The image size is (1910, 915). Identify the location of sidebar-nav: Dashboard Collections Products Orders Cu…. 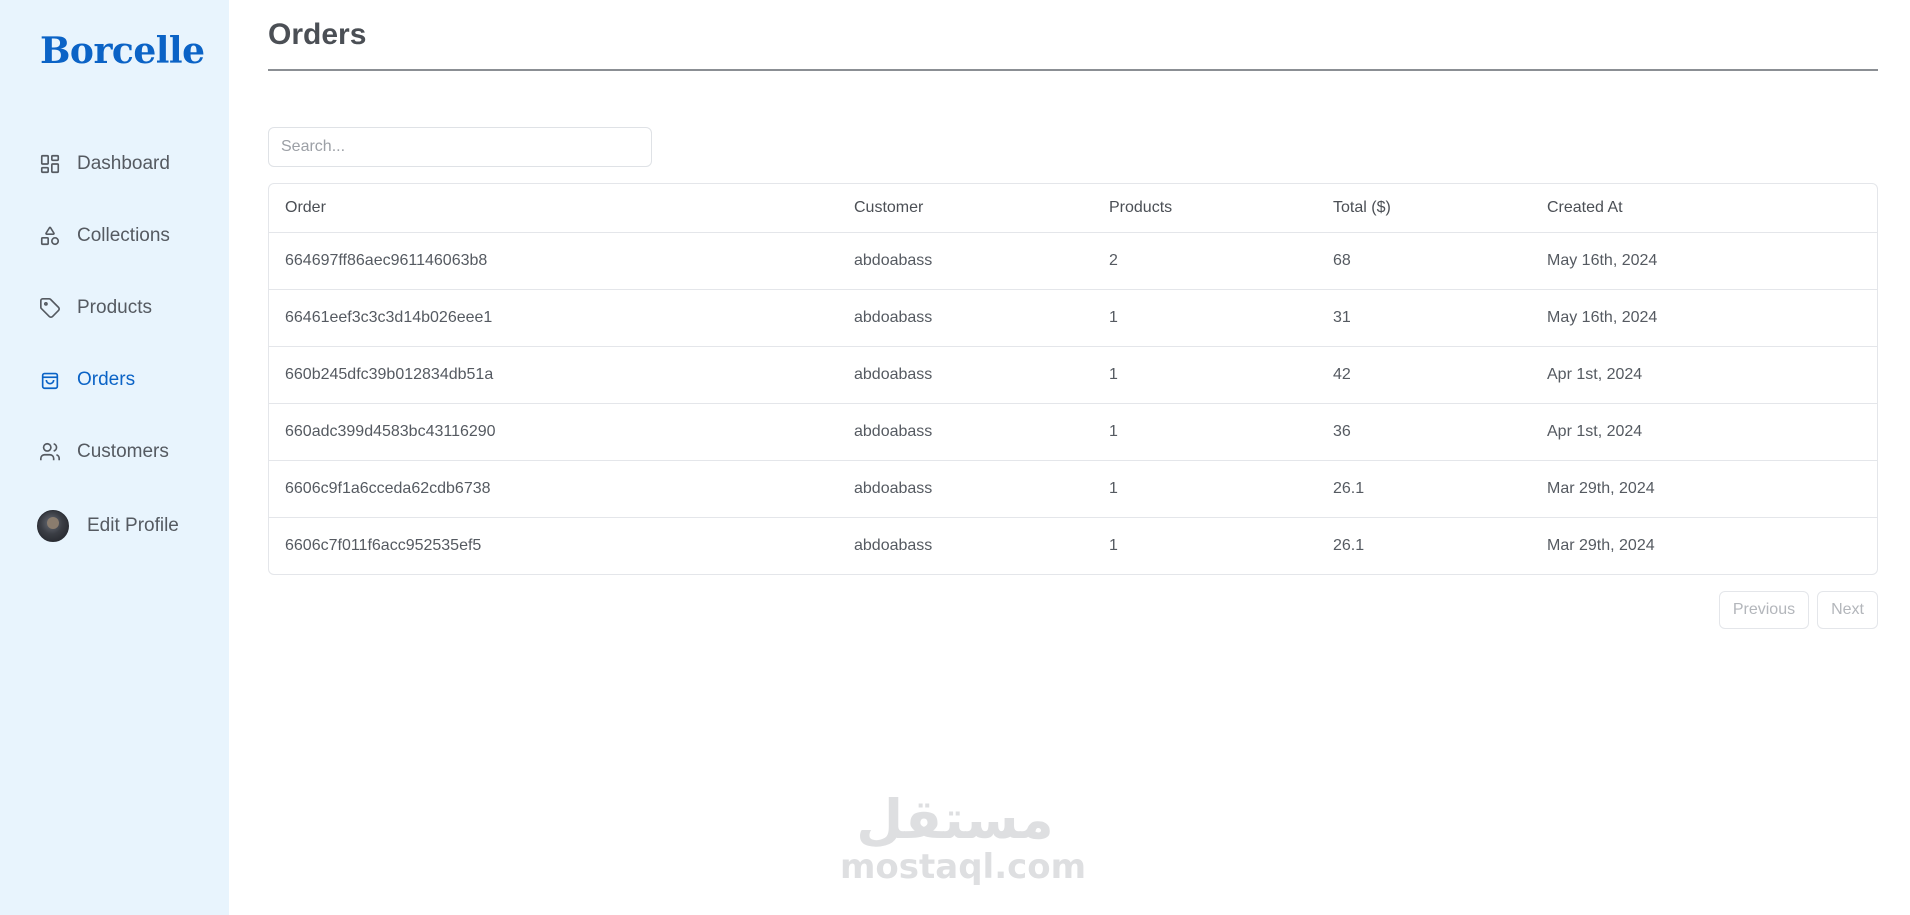
(127, 308).